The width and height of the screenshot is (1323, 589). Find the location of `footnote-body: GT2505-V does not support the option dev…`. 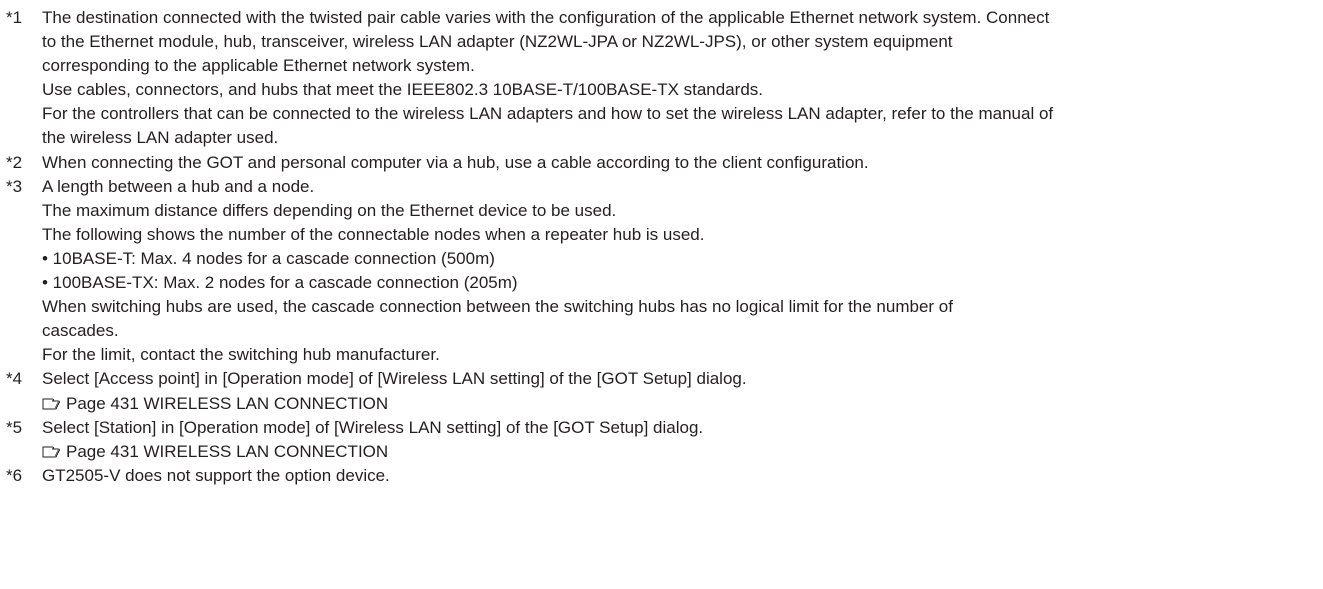

footnote-body: GT2505-V does not support the option dev… is located at coordinates (682, 476).